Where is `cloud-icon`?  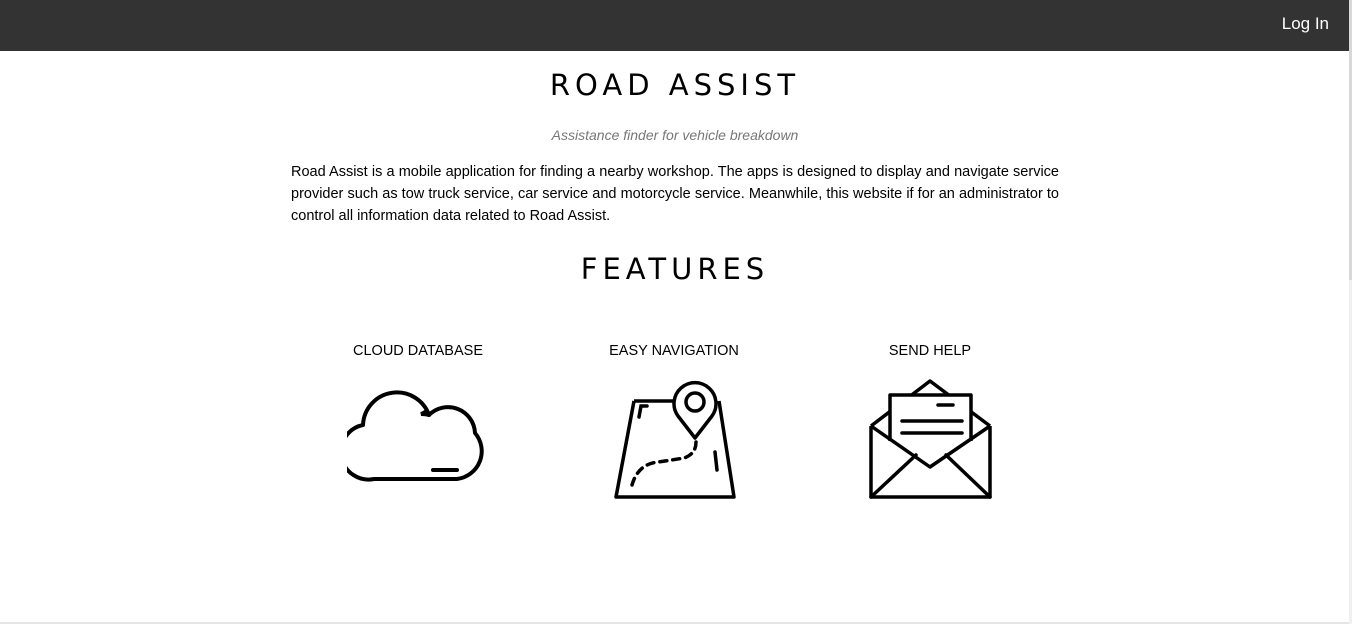 cloud-icon is located at coordinates (415, 436).